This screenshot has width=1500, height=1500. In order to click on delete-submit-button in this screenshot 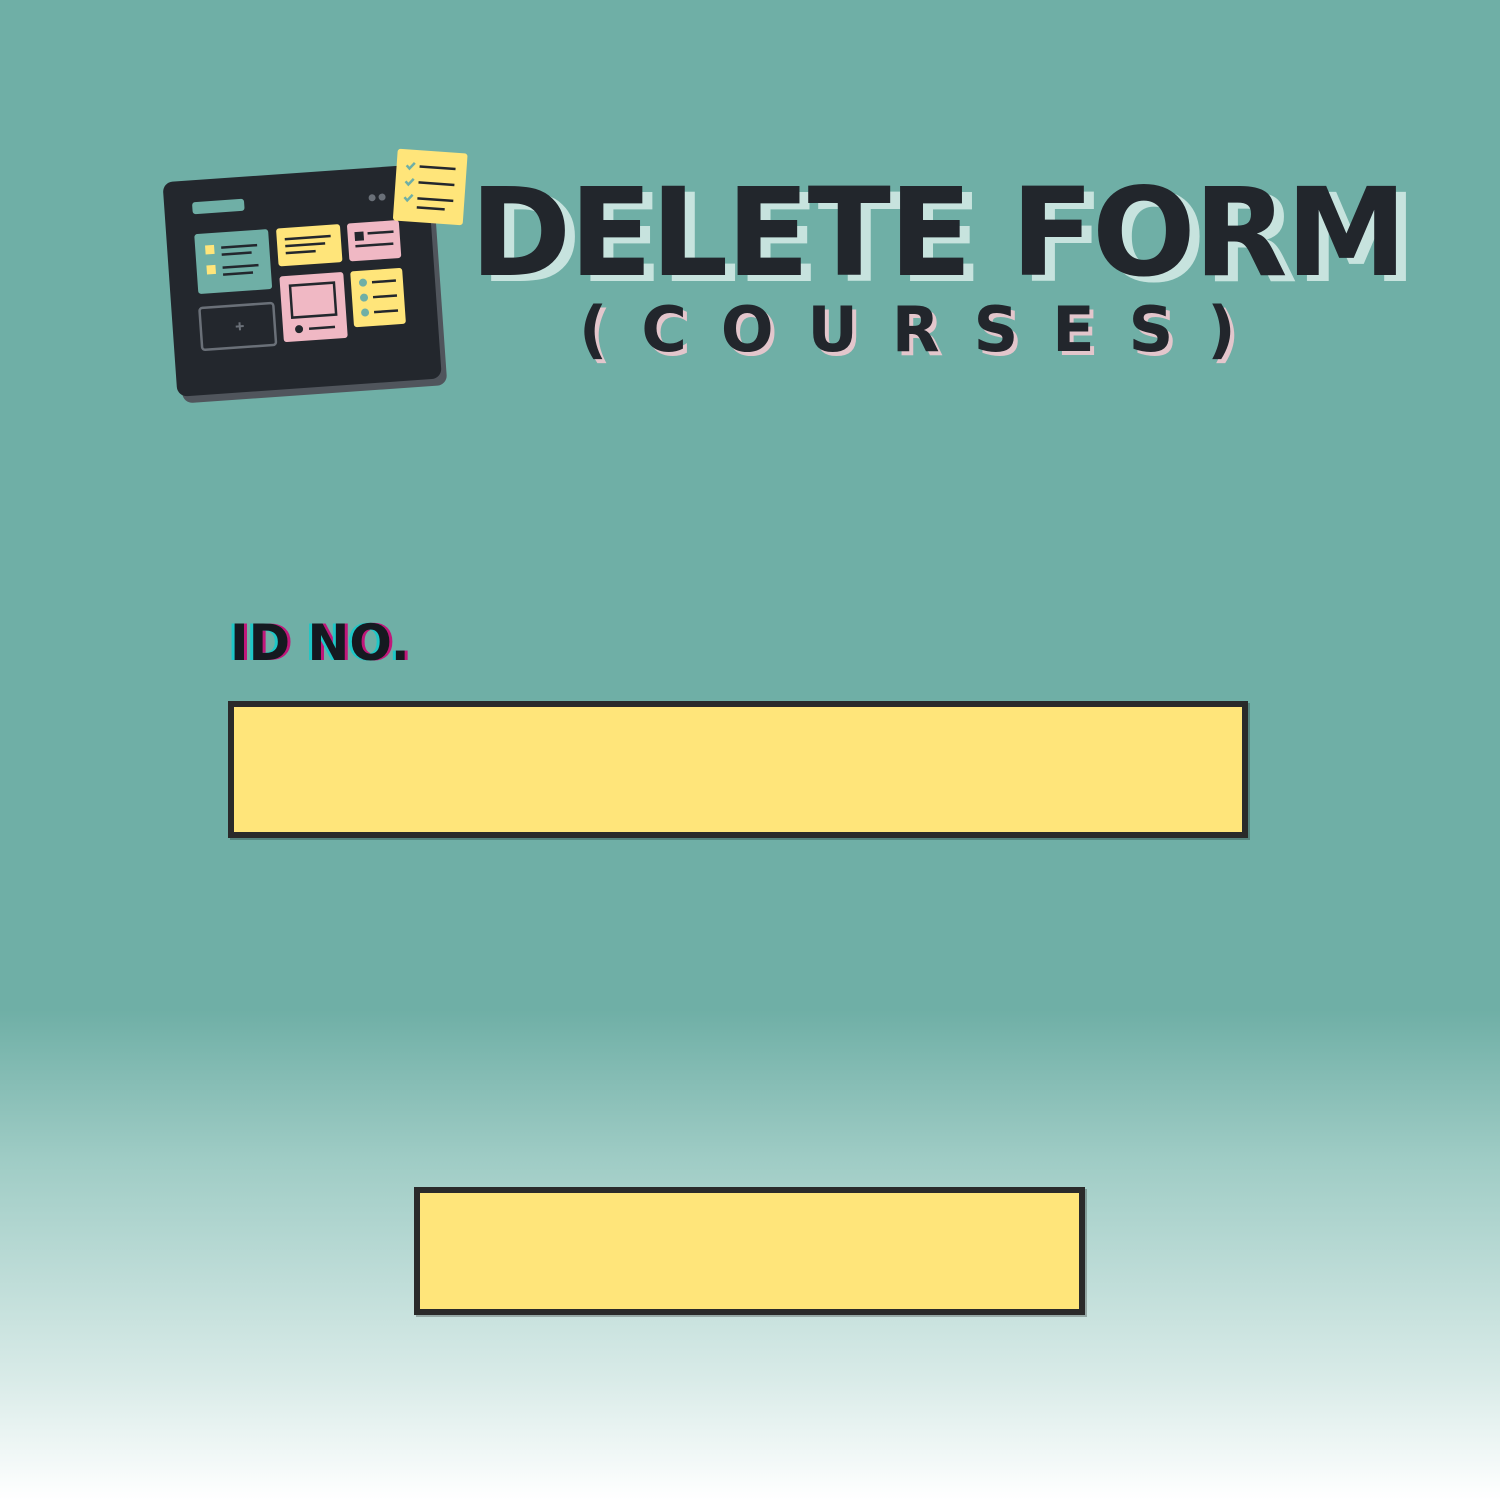, I will do `click(749, 1251)`.